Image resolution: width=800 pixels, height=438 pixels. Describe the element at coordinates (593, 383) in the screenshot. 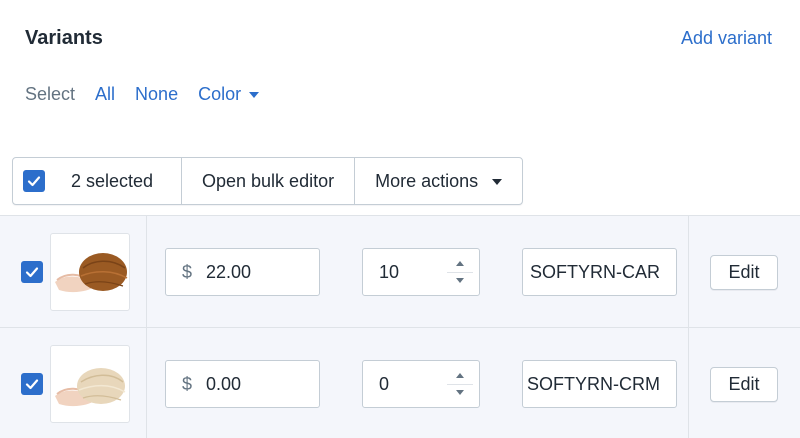

I see `sku-value: SOFTYRN-CRM` at that location.